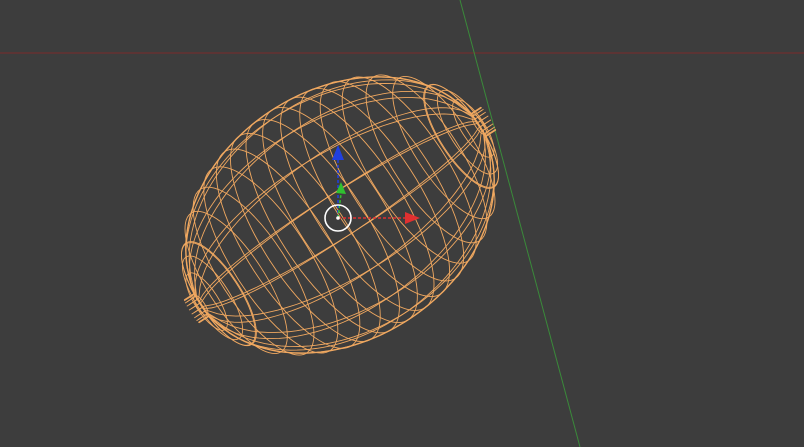  I want to click on lemon-tip-ring-edge, so click(213, 298).